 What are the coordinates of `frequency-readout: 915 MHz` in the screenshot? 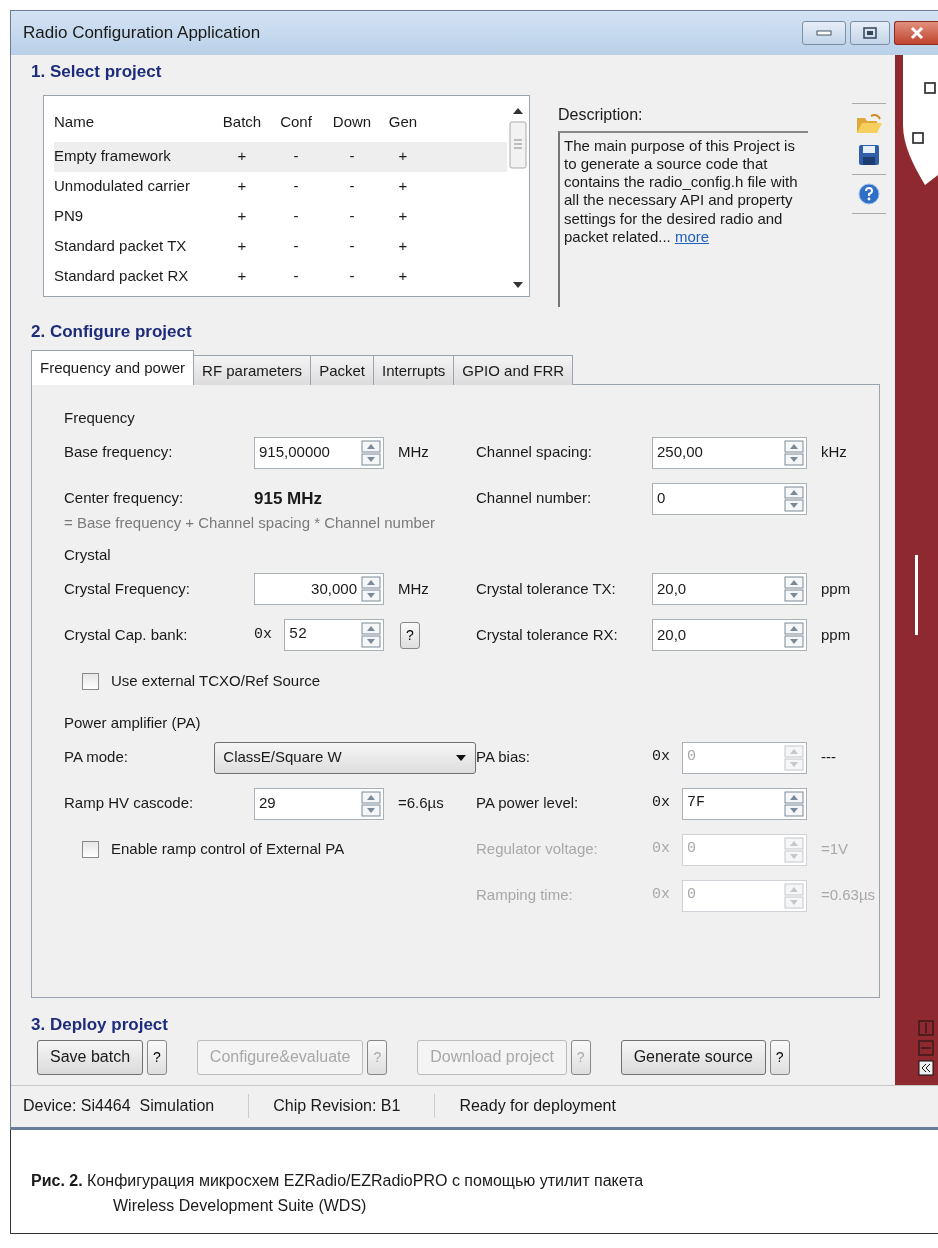 It's located at (288, 498).